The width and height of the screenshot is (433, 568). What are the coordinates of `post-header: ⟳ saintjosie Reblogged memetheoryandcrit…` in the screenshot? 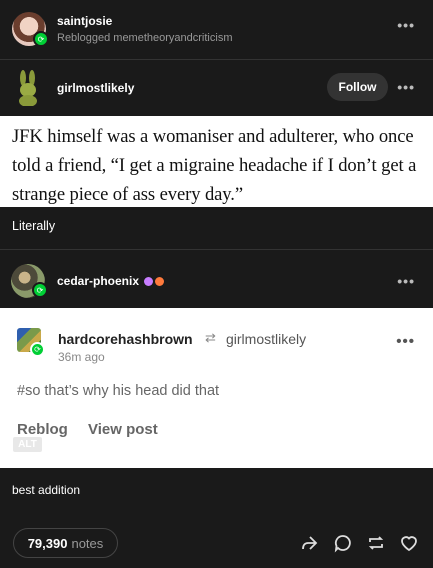 It's located at (216, 29).